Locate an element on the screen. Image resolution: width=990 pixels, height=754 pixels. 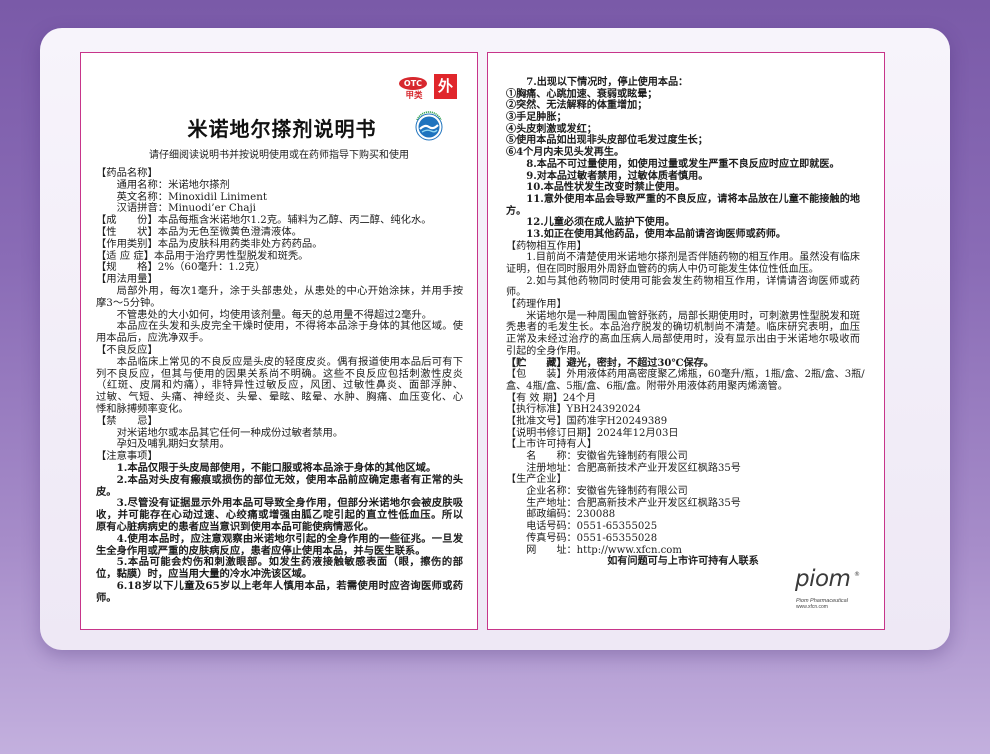
field-line: 【有 效 期】24个月 is located at coordinates (551, 398).